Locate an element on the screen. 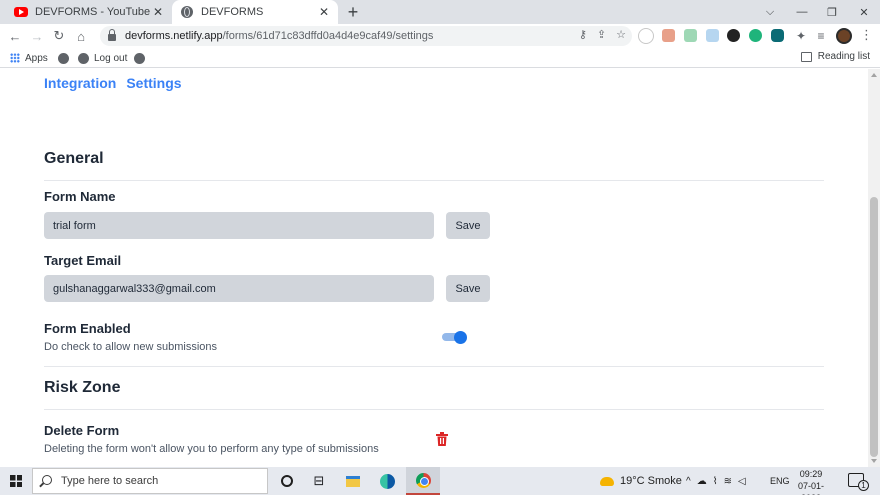  tab-devforms: DEVFORMS ✕ is located at coordinates (255, 12).